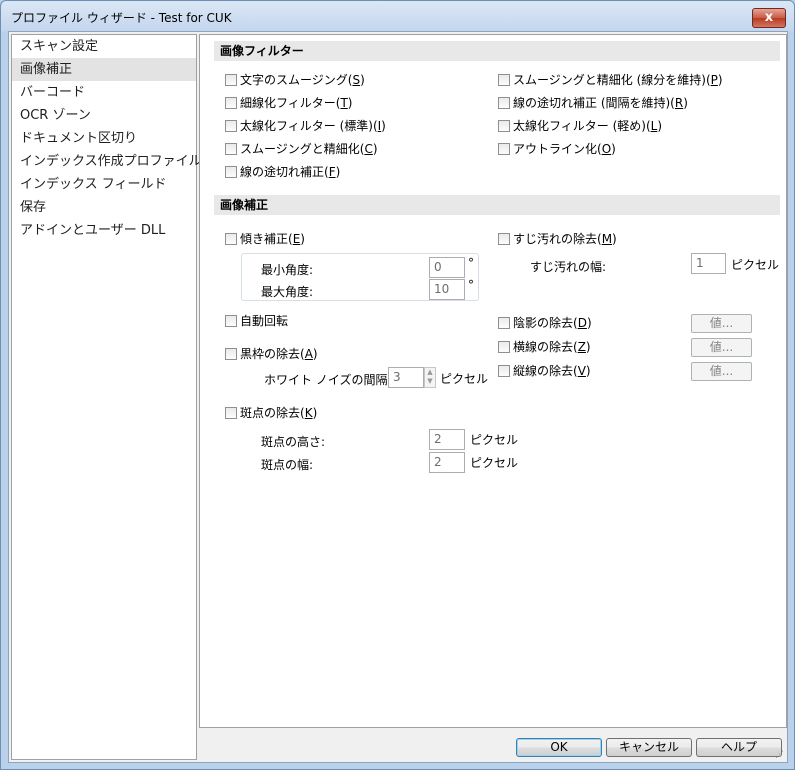 Image resolution: width=795 pixels, height=770 pixels. Describe the element at coordinates (104, 184) in the screenshot. I see `nav-item-index-fields: インデックス フィールド` at that location.